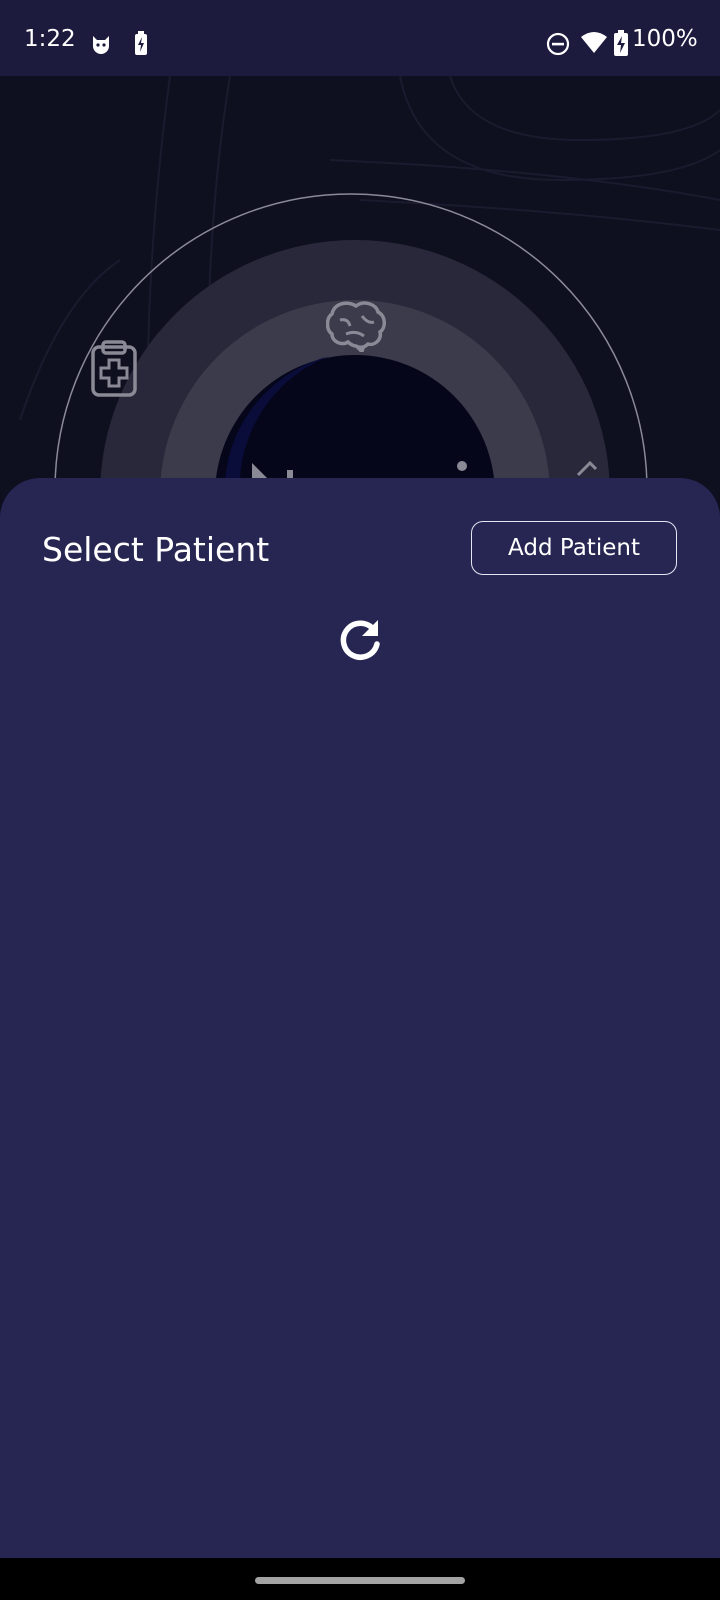 This screenshot has width=720, height=1600. Describe the element at coordinates (574, 548) in the screenshot. I see `add-patient-button: Add Patient` at that location.